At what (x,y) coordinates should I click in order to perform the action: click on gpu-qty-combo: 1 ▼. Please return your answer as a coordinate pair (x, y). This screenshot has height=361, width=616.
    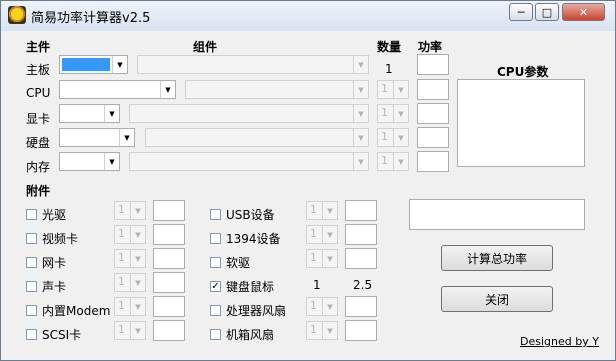
    Looking at the image, I should click on (393, 113).